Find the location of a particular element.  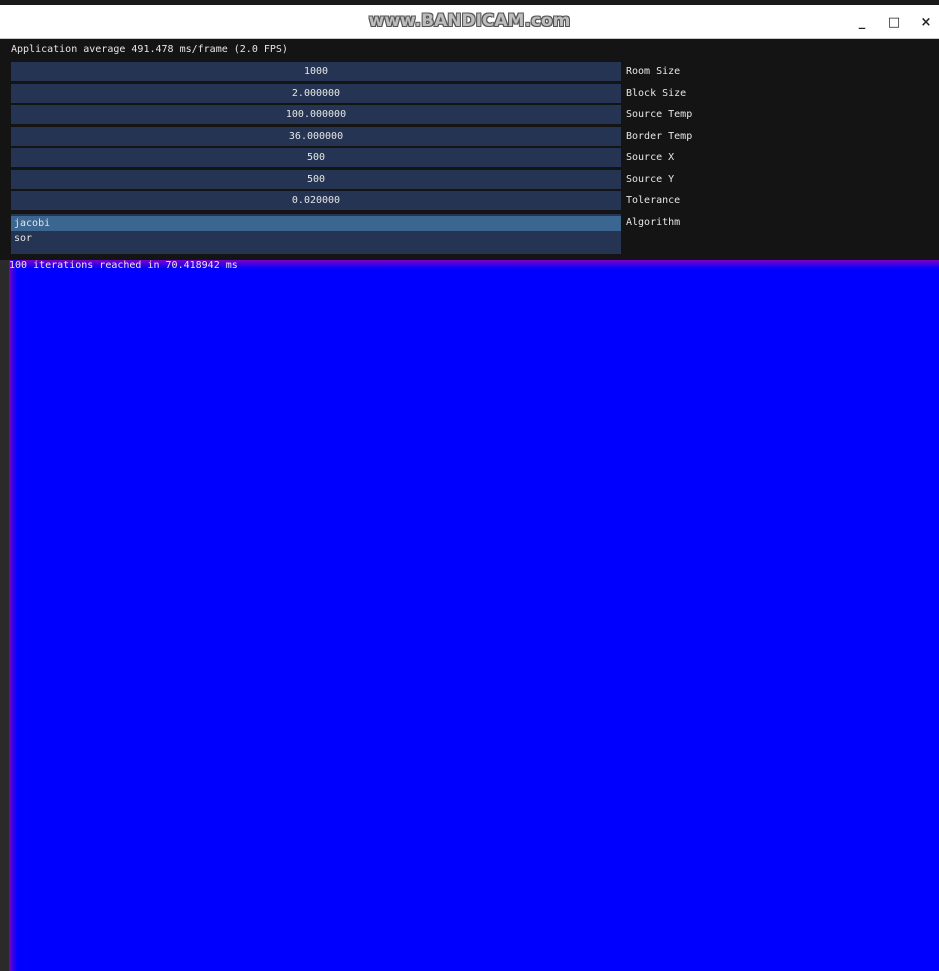

room-size-input: 1000 is located at coordinates (316, 71).